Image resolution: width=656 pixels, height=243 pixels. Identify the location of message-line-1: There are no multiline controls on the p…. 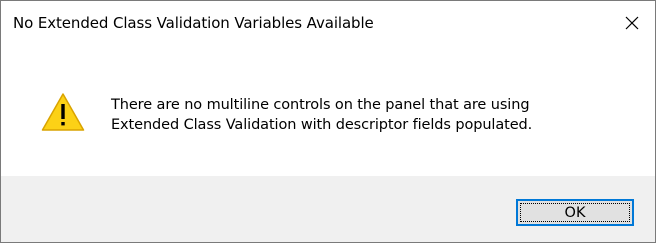
(320, 105).